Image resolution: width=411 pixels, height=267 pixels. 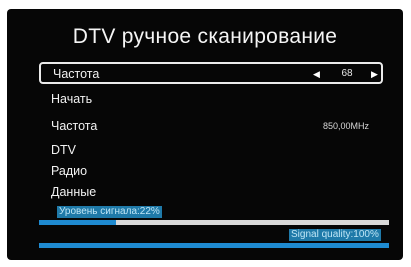 I want to click on menu-item-radio: Радио, so click(x=211, y=172).